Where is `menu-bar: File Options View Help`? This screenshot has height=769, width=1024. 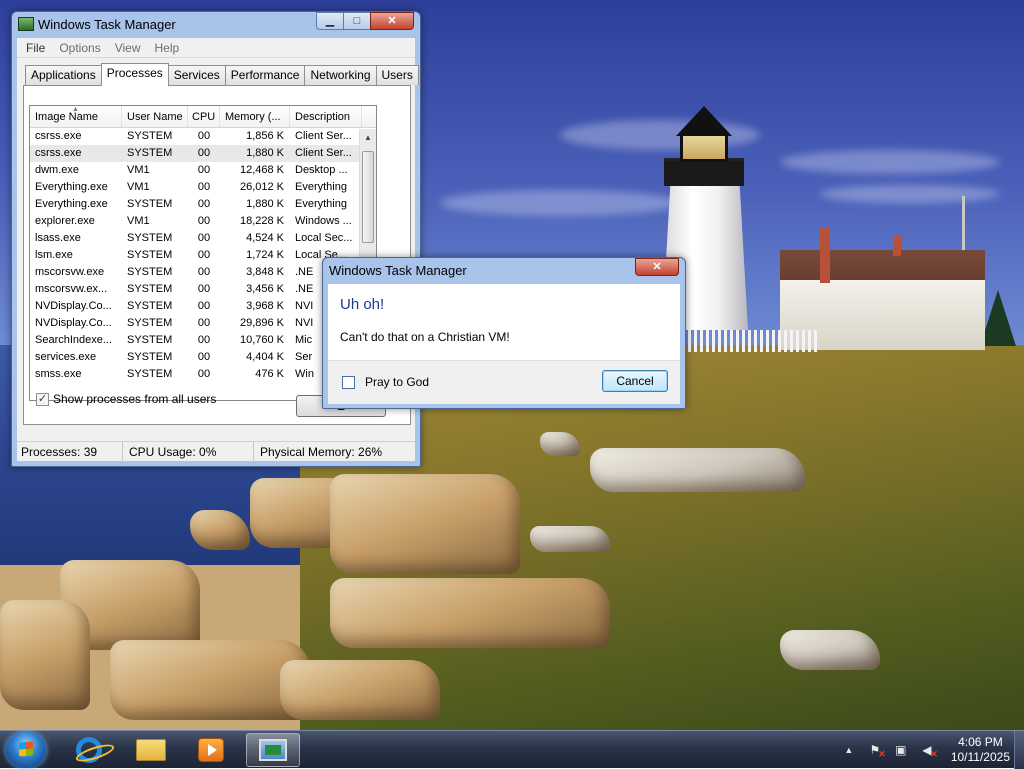
menu-bar: File Options View Help is located at coordinates (216, 48).